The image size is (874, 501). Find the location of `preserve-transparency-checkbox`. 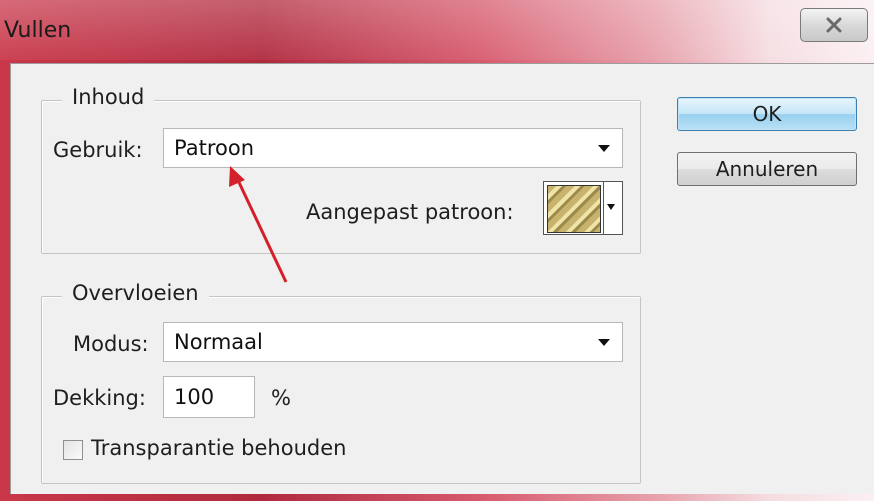

preserve-transparency-checkbox is located at coordinates (73, 450).